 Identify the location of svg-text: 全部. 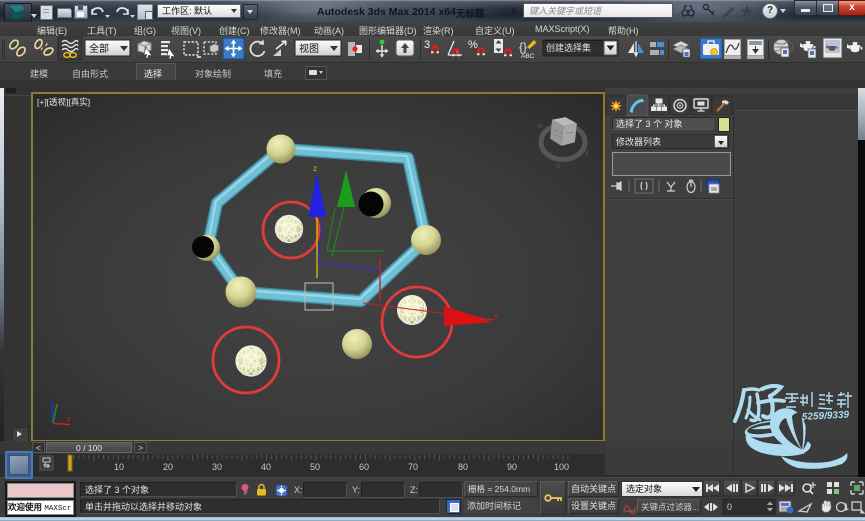
(99, 48).